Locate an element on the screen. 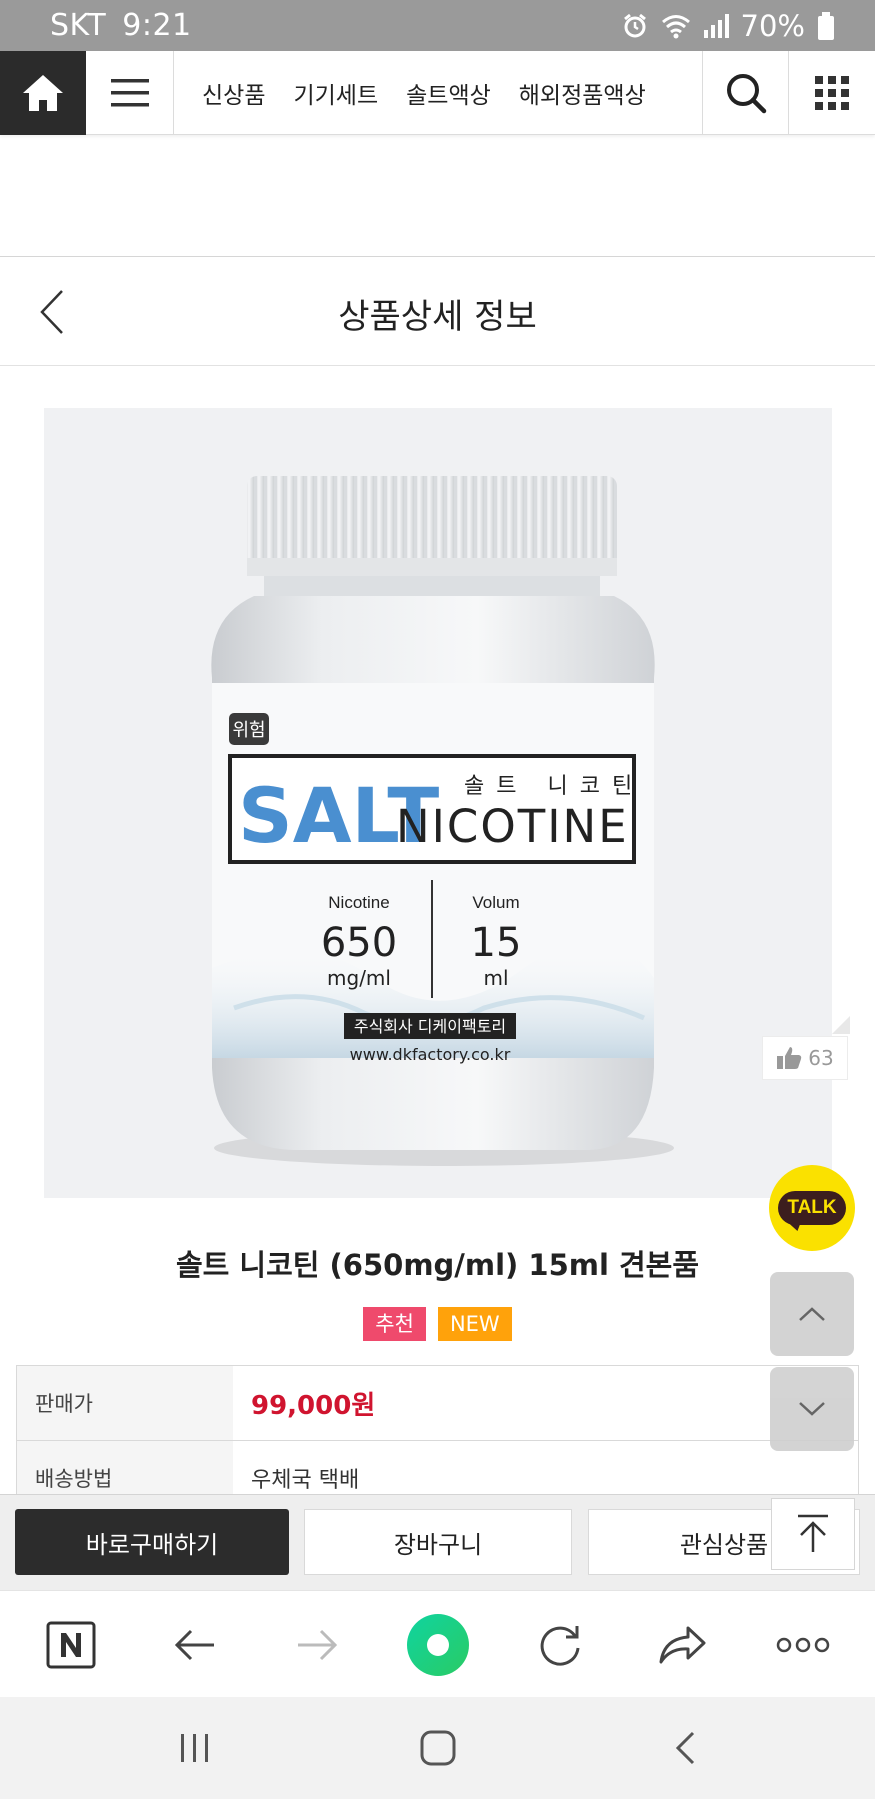 This screenshot has height=1799, width=875. menu-button is located at coordinates (130, 93).